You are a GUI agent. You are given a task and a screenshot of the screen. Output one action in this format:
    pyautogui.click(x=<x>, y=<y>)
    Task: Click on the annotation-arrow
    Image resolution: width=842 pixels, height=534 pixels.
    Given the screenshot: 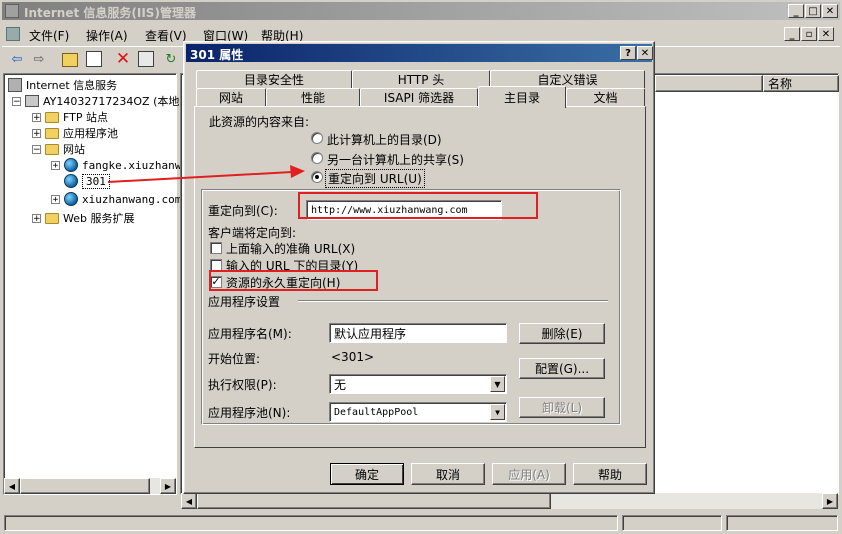 What is the action you would take?
    pyautogui.click(x=206, y=174)
    